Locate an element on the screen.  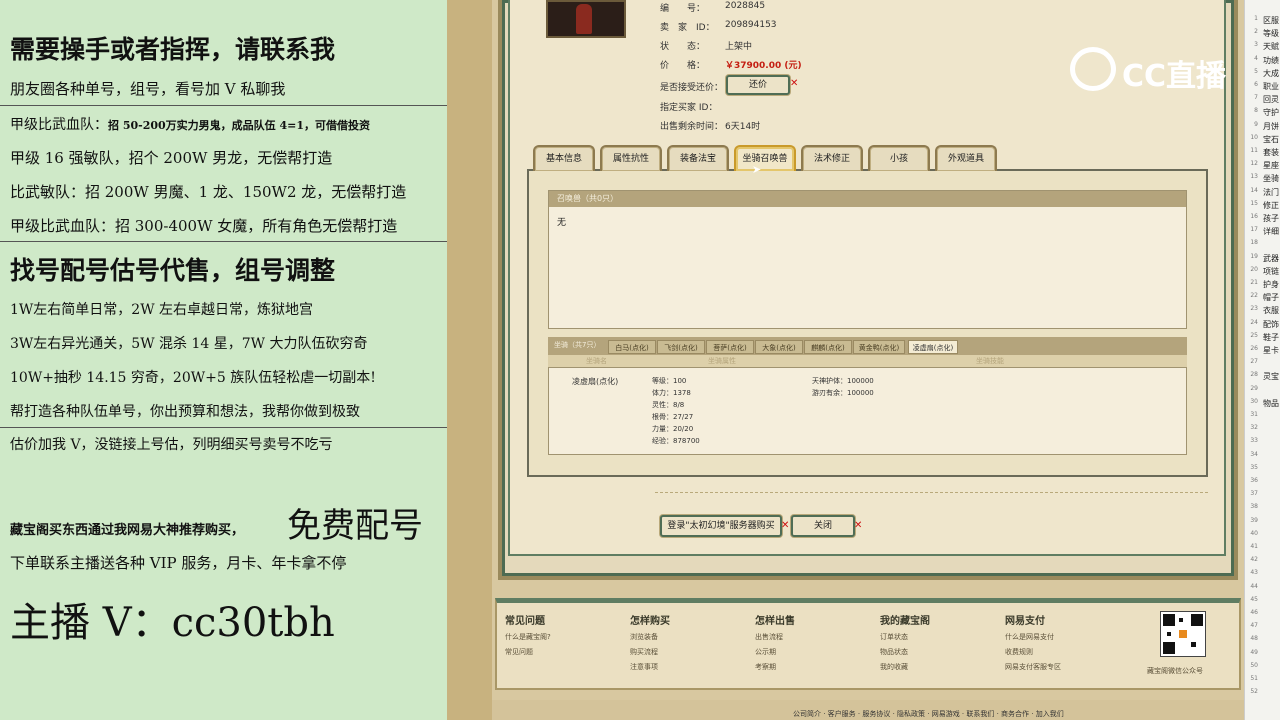
row-number: 43 is located at coordinates (1254, 573).